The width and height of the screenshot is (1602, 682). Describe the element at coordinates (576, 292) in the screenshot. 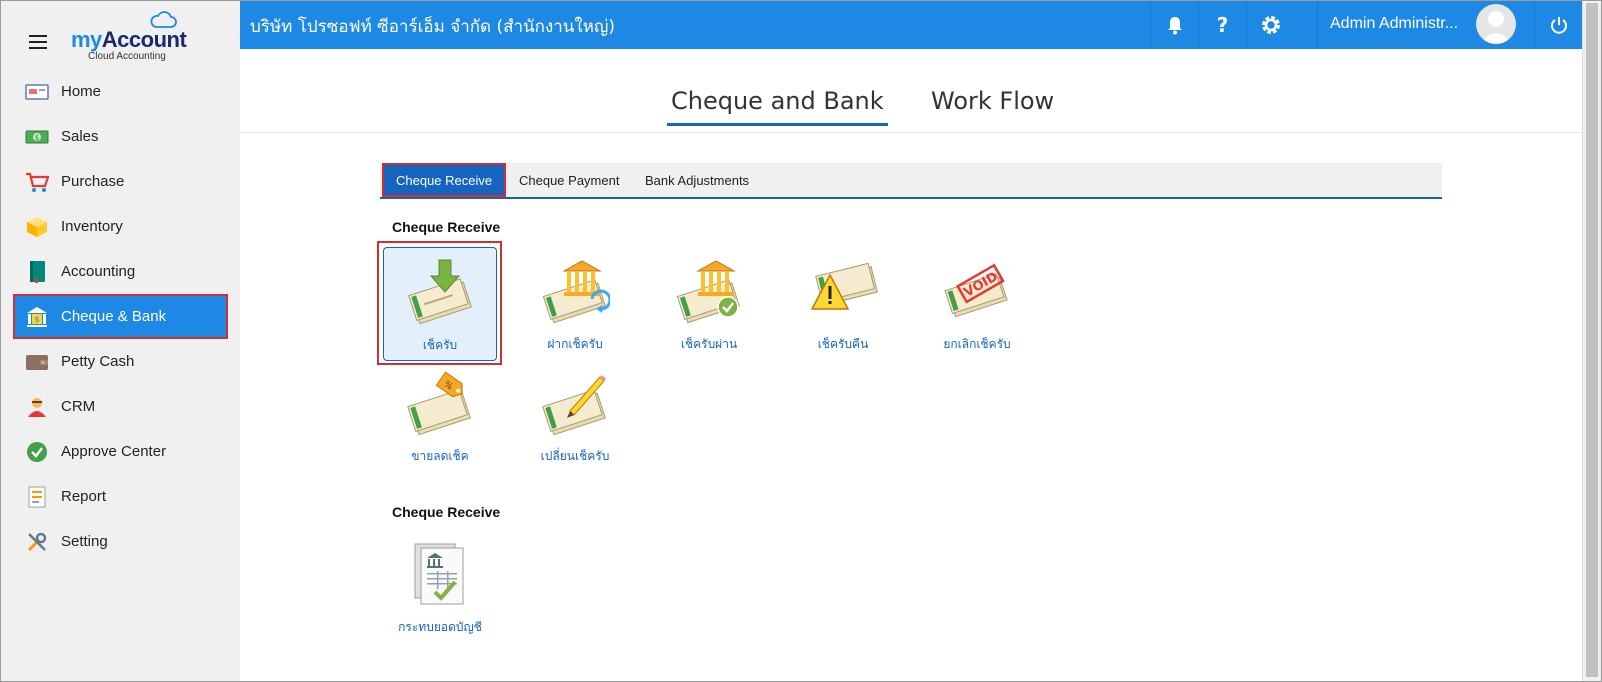

I see `cheque-deposit-icon` at that location.